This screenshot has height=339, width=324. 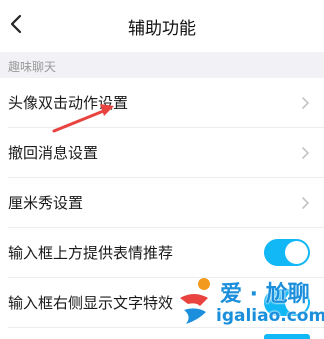 What do you see at coordinates (296, 252) in the screenshot?
I see `toggle-knob` at bounding box center [296, 252].